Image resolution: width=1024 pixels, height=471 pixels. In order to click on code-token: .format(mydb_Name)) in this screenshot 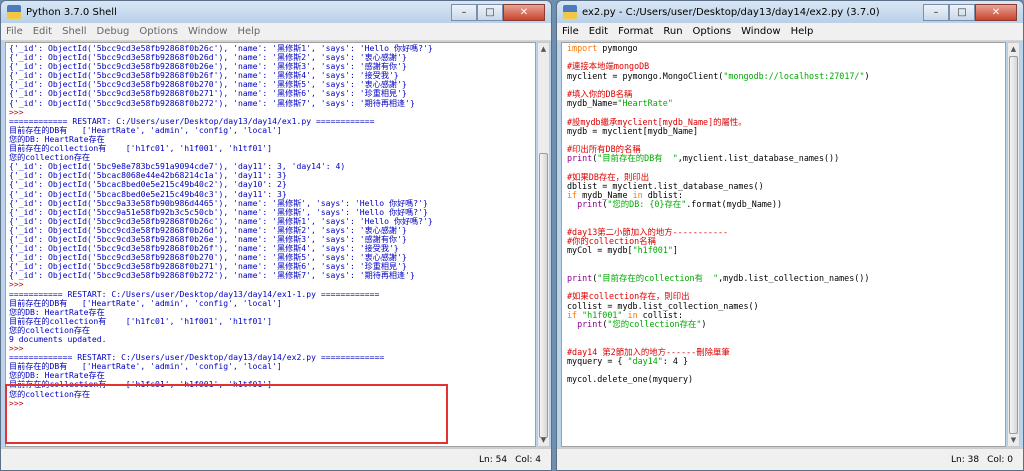, I will do `click(734, 204)`.